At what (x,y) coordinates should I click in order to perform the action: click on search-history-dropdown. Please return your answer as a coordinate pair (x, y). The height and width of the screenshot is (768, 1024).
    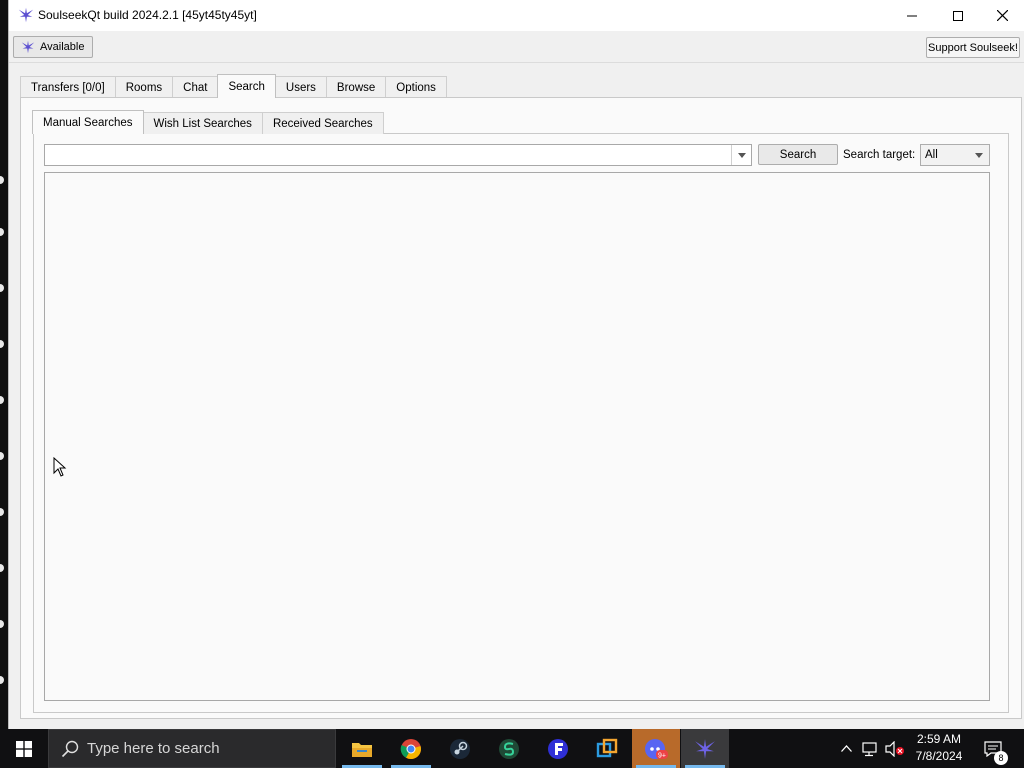
    Looking at the image, I should click on (741, 155).